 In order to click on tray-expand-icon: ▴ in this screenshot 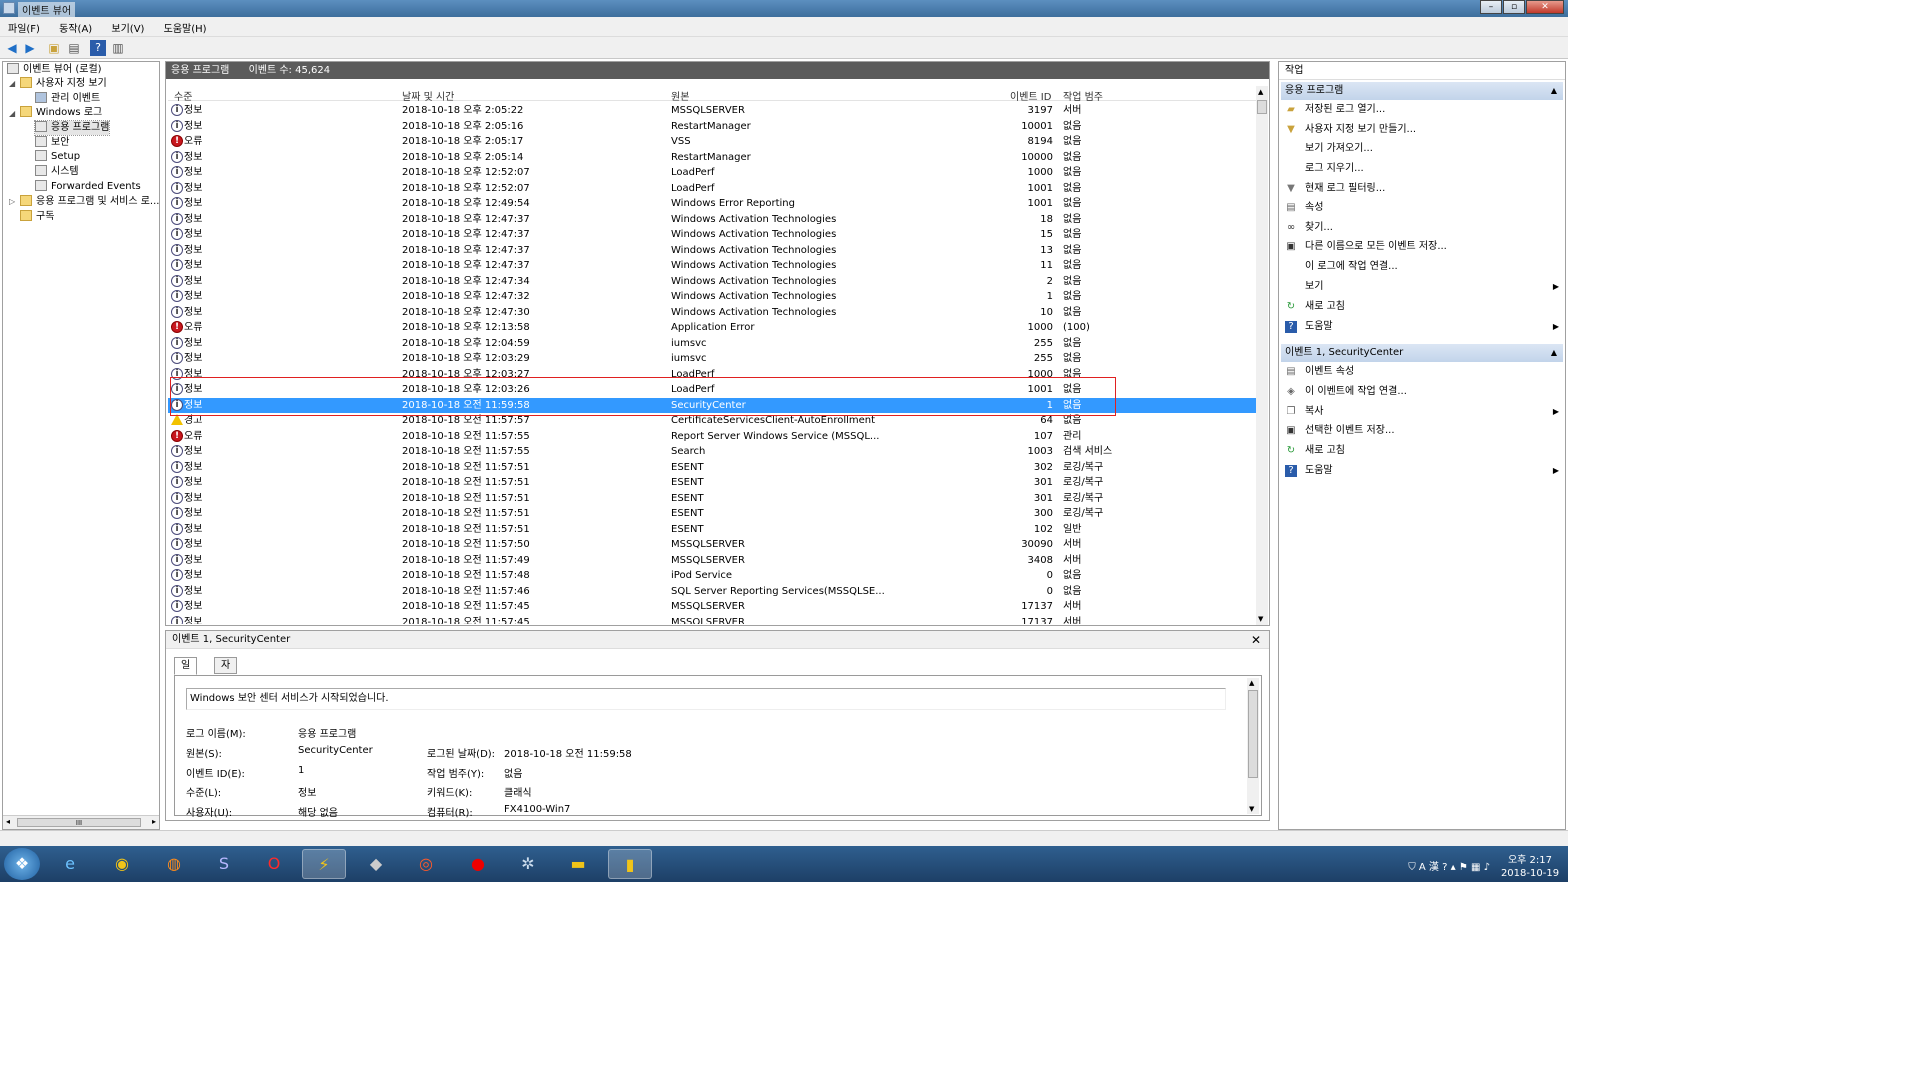, I will do `click(1453, 867)`.